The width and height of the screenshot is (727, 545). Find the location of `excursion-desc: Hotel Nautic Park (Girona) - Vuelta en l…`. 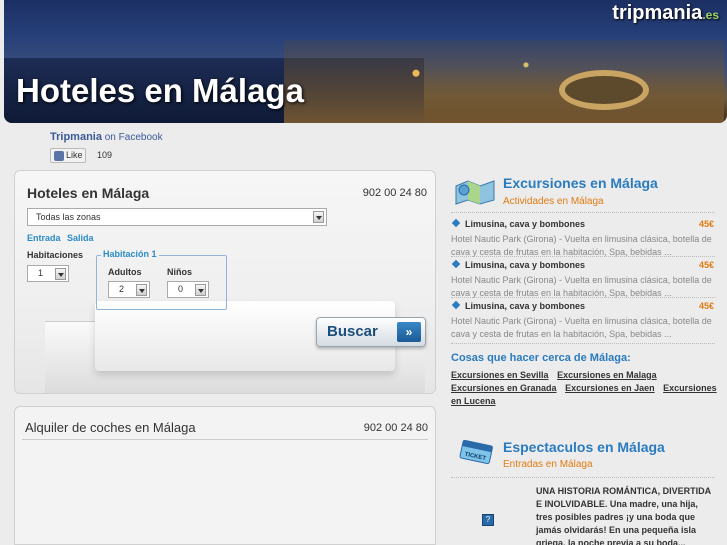

excursion-desc: Hotel Nautic Park (Girona) - Vuelta en l… is located at coordinates (581, 327).